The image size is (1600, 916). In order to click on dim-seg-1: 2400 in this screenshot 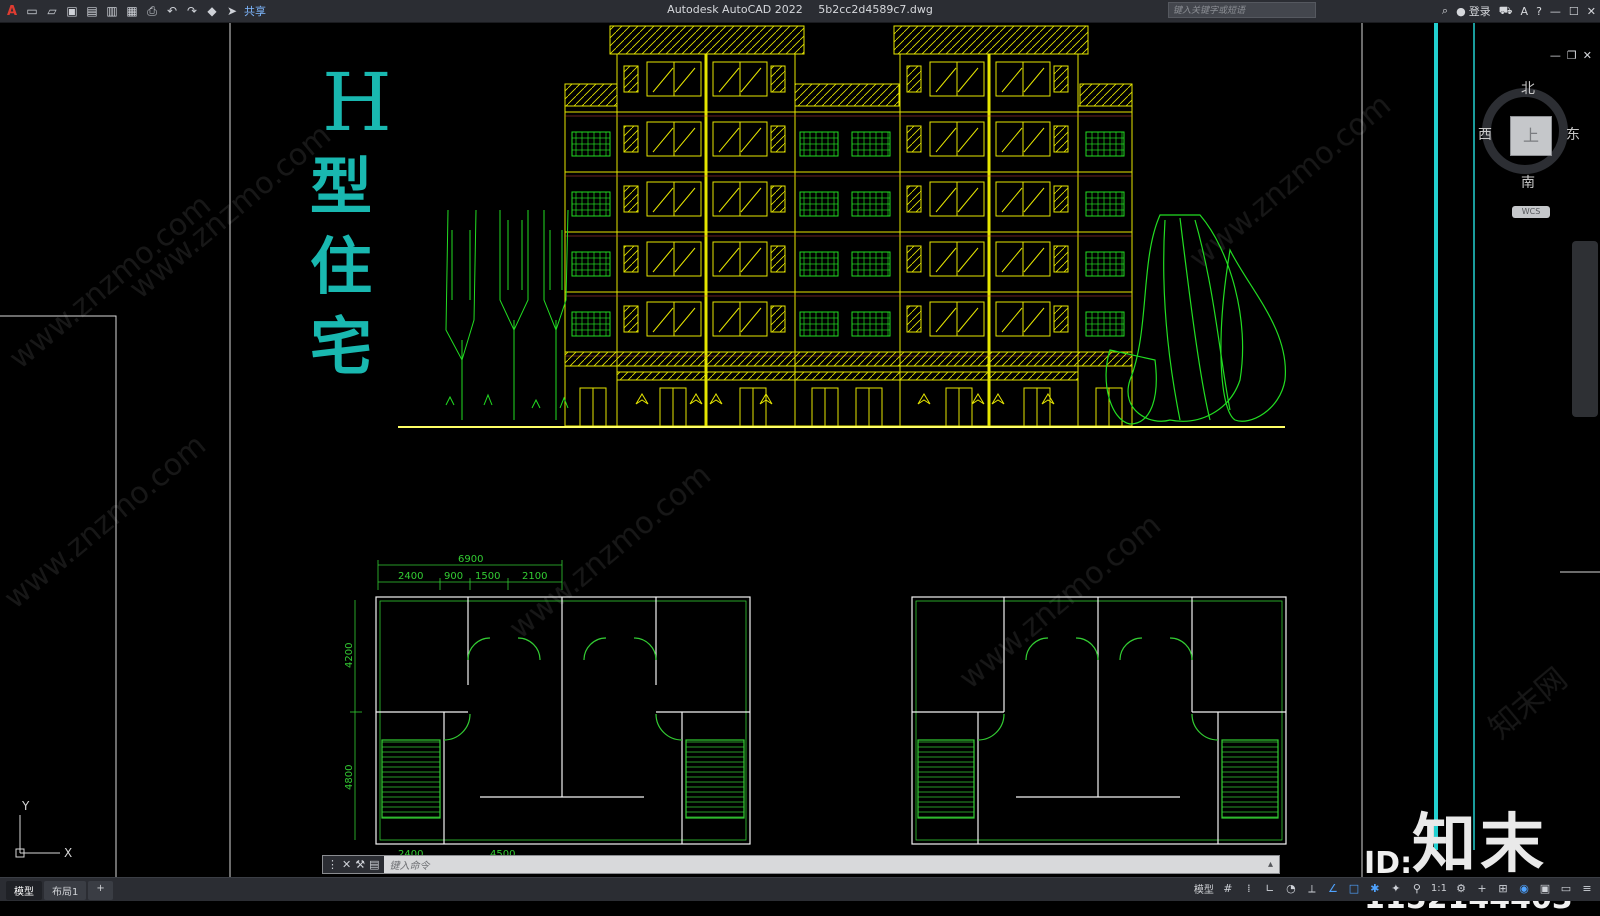, I will do `click(410, 576)`.